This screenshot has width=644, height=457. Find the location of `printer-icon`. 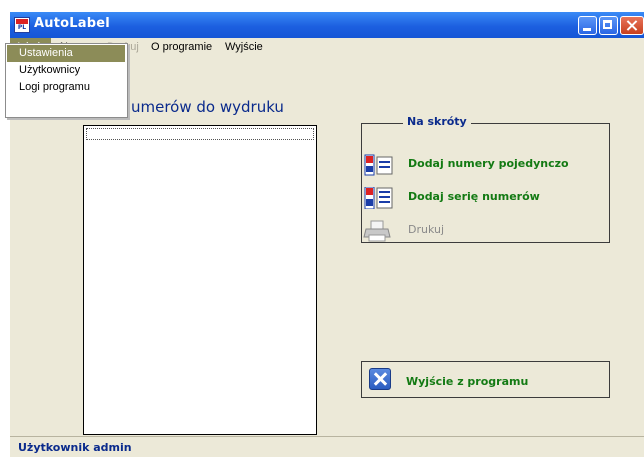

printer-icon is located at coordinates (377, 231).